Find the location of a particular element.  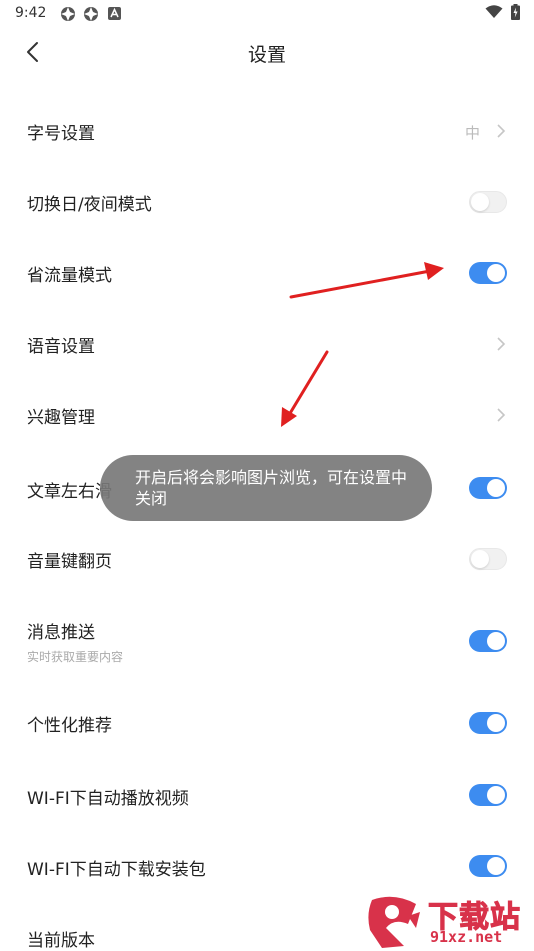

watermark: 下载站 91xz.net is located at coordinates (448, 921).